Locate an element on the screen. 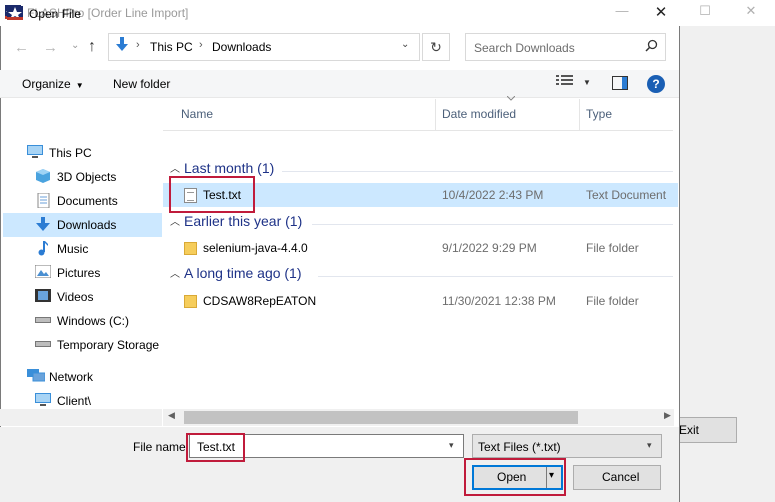 This screenshot has width=775, height=502. up-arrow-icon: ↑ is located at coordinates (92, 47).